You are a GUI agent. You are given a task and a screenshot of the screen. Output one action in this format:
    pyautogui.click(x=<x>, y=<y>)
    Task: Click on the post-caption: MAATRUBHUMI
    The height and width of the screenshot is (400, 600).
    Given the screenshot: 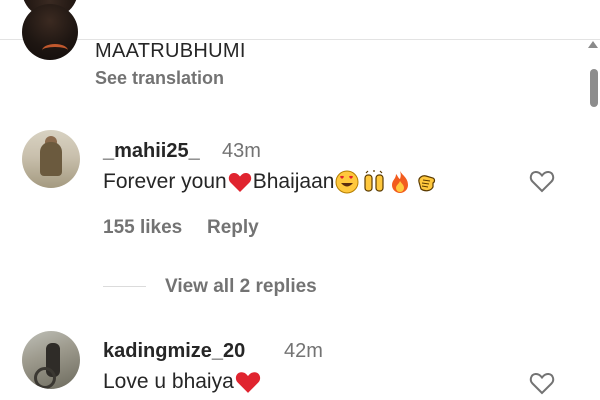 What is the action you would take?
    pyautogui.click(x=170, y=51)
    